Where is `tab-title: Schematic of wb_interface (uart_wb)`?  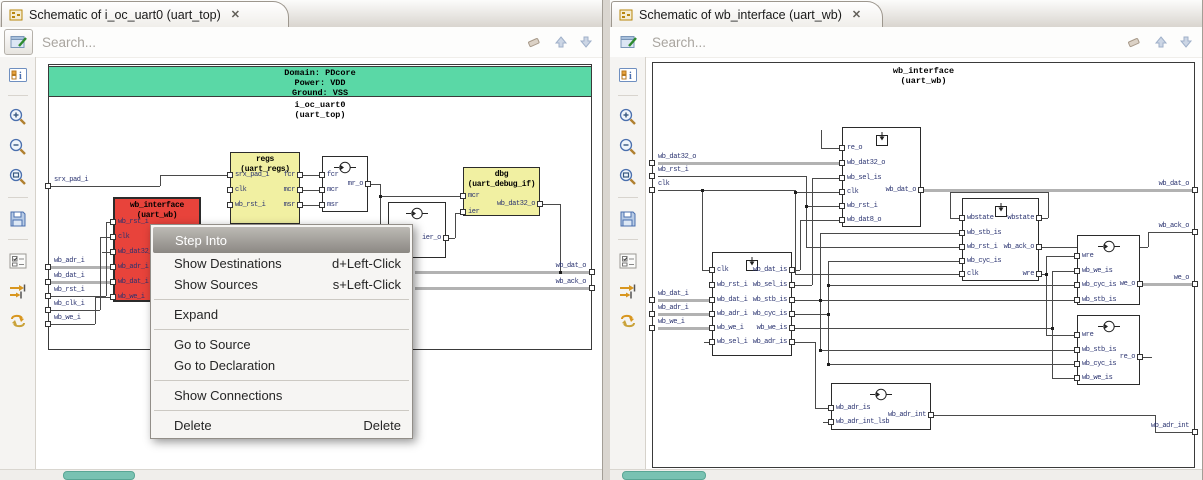
tab-title: Schematic of wb_interface (uart_wb) is located at coordinates (740, 14).